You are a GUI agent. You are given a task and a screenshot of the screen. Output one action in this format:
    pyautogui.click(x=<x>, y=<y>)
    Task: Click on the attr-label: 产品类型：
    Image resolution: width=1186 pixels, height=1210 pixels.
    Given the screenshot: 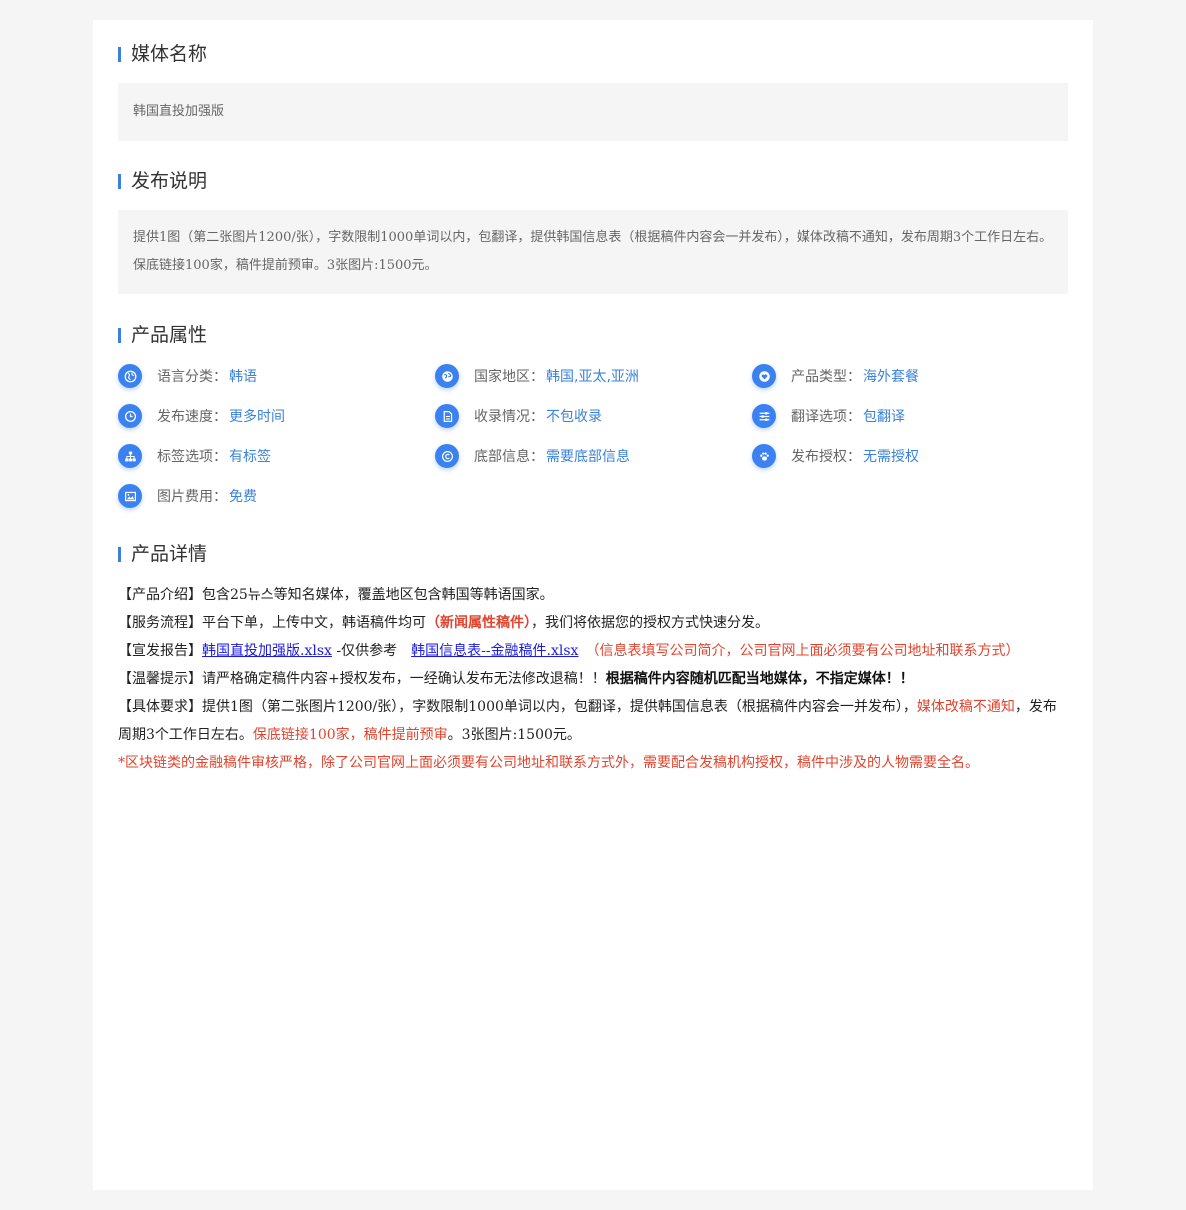 What is the action you would take?
    pyautogui.click(x=826, y=377)
    